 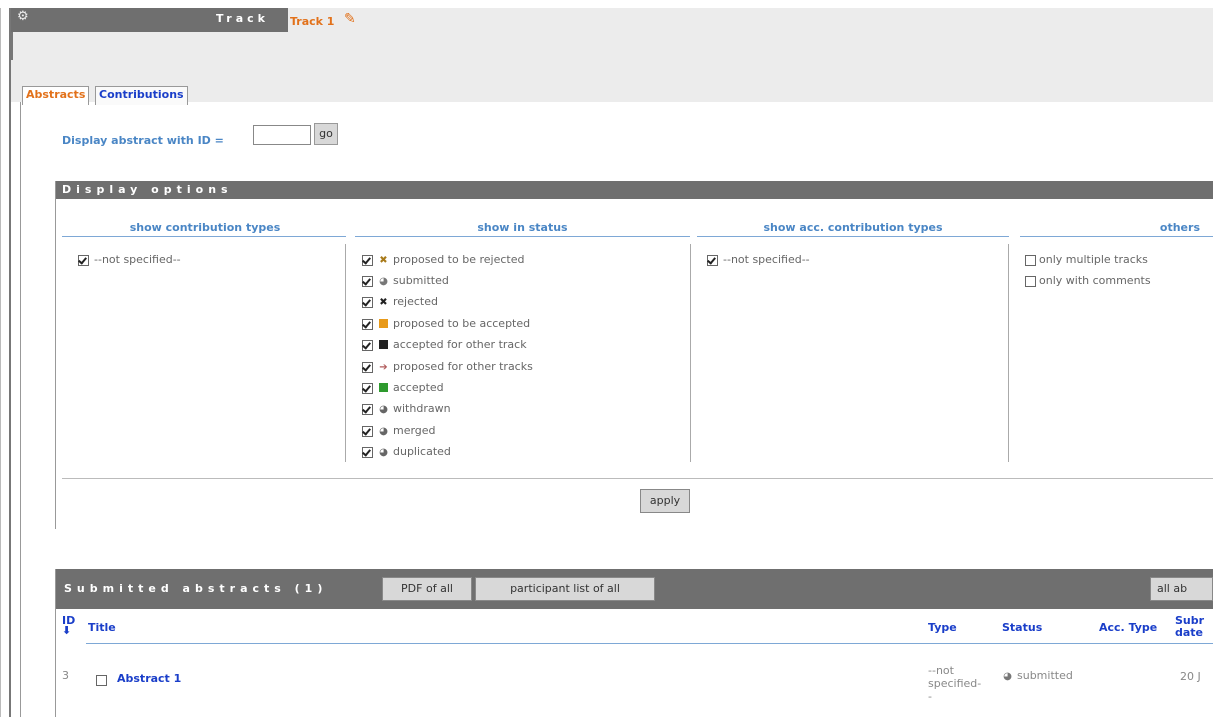 I want to click on option-status-accepted-other-track: accepted for other track, so click(x=444, y=344).